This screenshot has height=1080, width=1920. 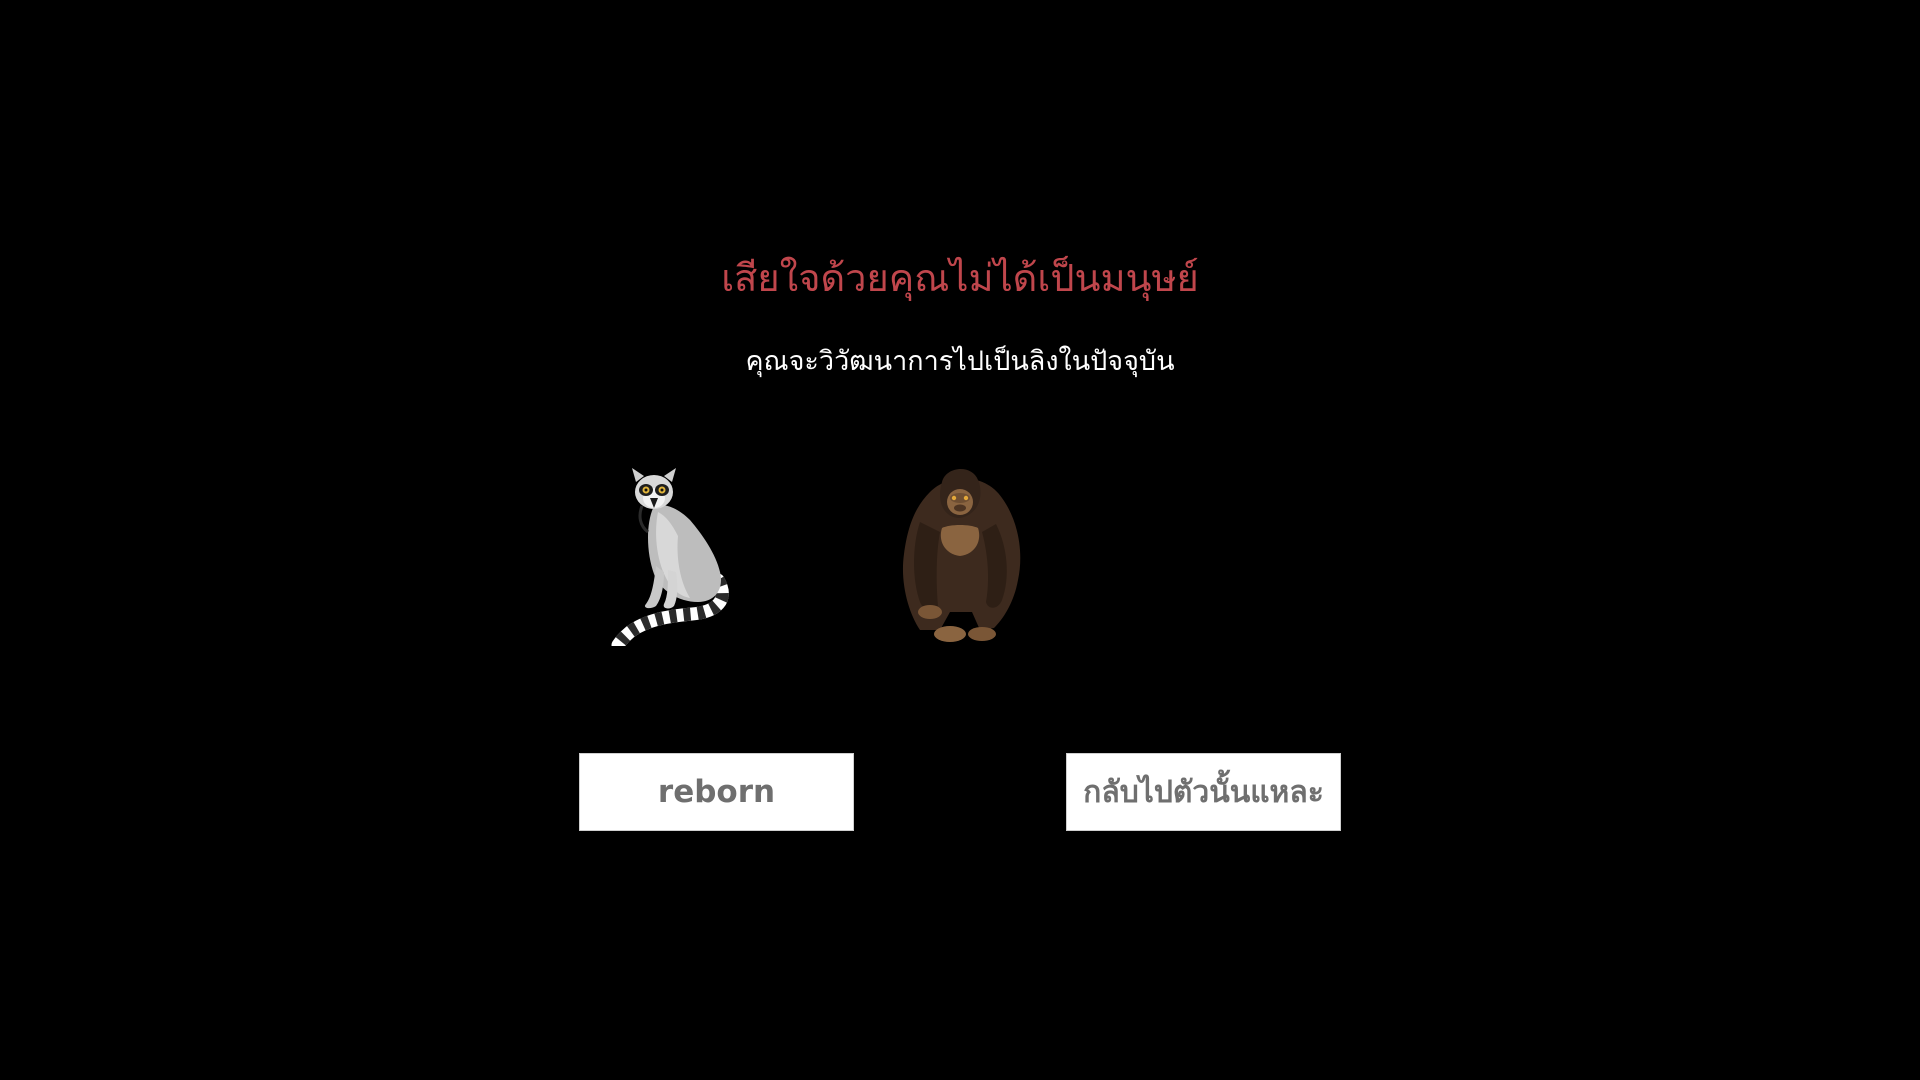 What do you see at coordinates (960, 554) in the screenshot?
I see `gorilla-icon` at bounding box center [960, 554].